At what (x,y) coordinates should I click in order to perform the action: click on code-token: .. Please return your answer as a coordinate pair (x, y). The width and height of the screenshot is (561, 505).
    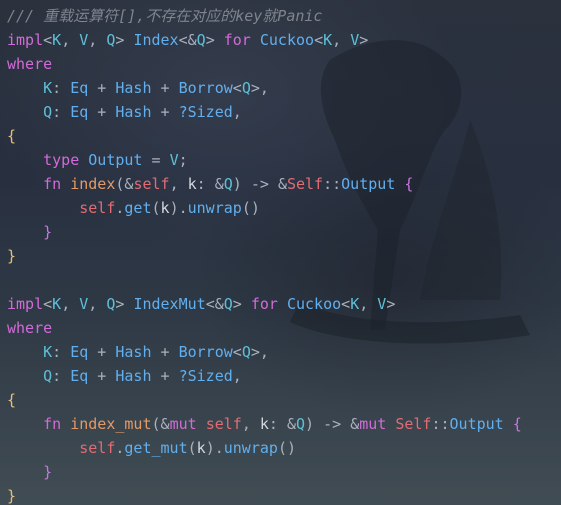
    Looking at the image, I should click on (183, 208).